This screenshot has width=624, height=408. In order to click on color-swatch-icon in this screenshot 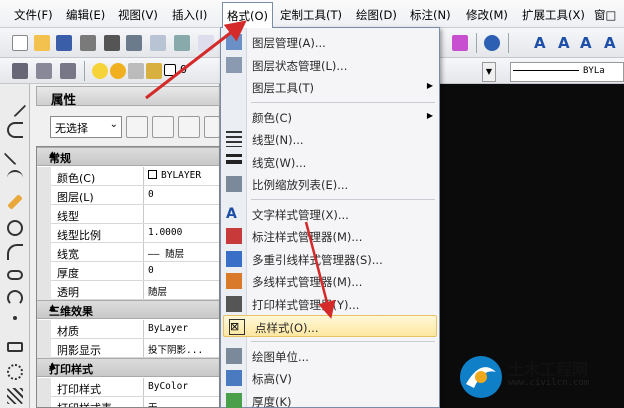, I will do `click(170, 70)`.